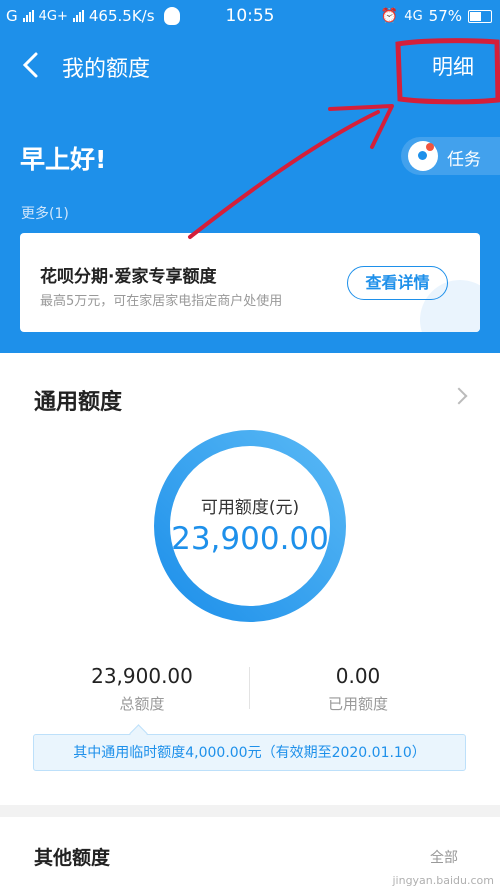 The image size is (500, 889). What do you see at coordinates (444, 857) in the screenshot?
I see `other-quota-all: 全部` at bounding box center [444, 857].